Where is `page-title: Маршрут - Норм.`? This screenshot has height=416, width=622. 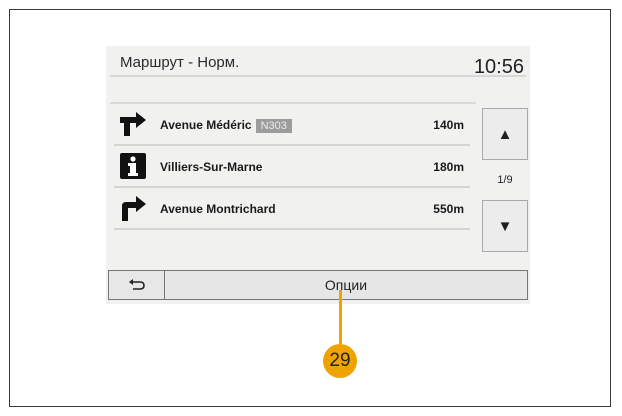
page-title: Маршрут - Норм. is located at coordinates (180, 62).